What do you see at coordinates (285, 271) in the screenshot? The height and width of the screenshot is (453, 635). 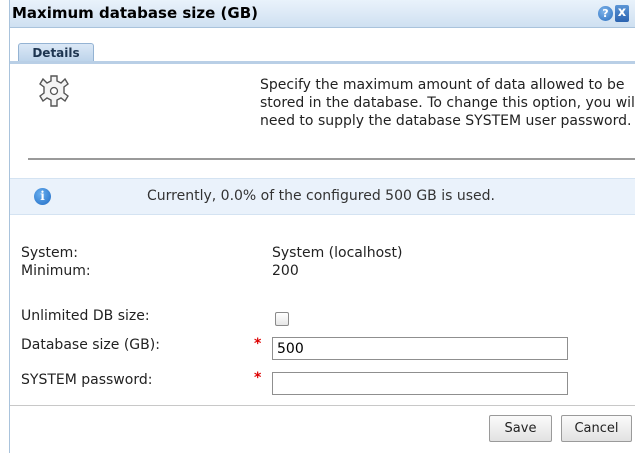 I see `minimum-value: 200` at bounding box center [285, 271].